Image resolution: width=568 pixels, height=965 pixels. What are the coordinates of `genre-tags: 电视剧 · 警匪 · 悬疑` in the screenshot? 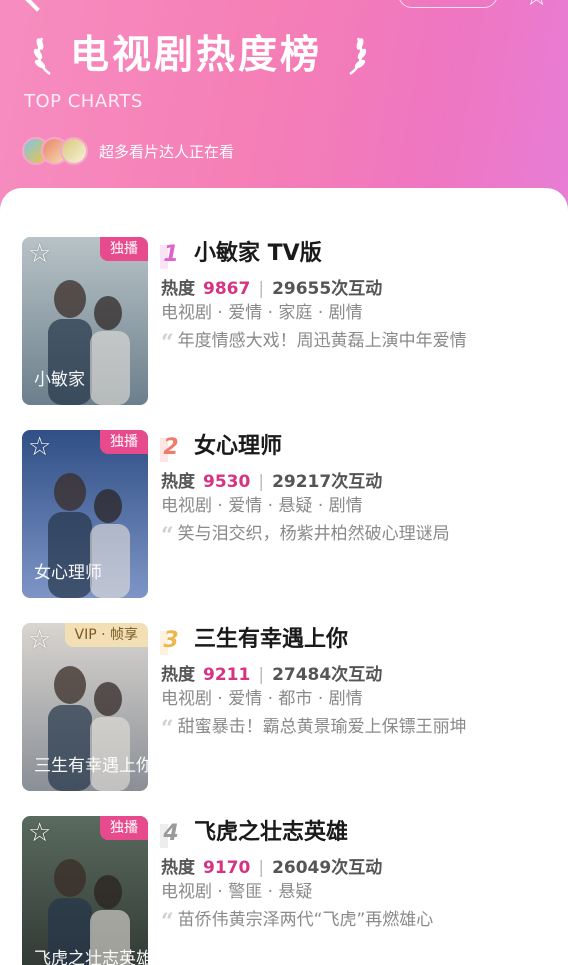 It's located at (237, 892).